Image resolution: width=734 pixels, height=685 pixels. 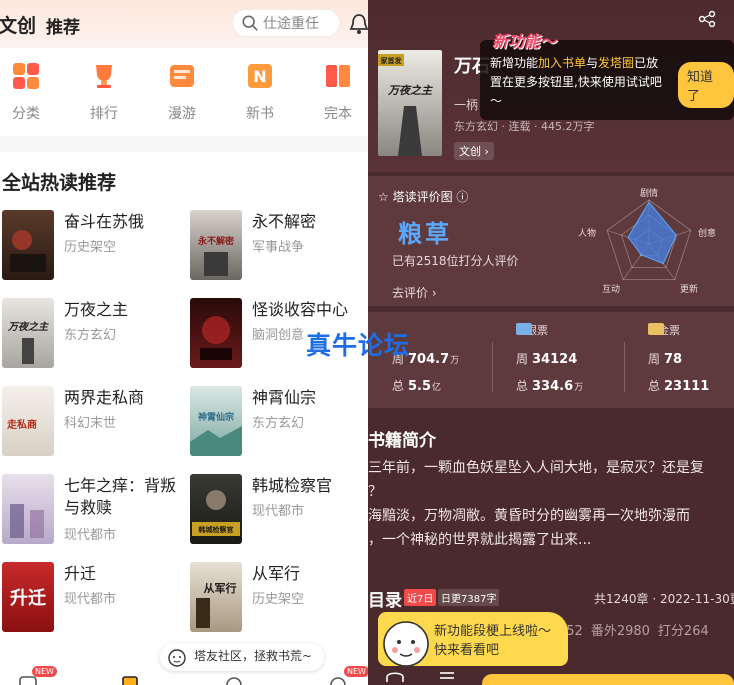 I want to click on category-wander: 漫游, so click(x=182, y=92).